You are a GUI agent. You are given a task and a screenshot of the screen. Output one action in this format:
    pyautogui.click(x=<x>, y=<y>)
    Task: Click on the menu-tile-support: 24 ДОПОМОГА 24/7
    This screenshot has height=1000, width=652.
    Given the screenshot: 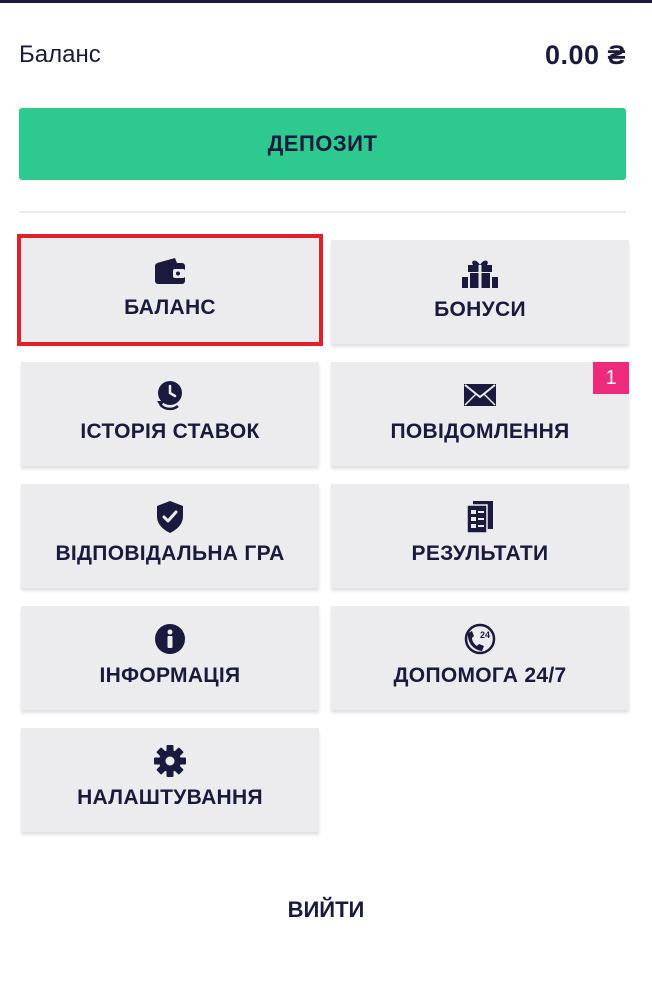 What is the action you would take?
    pyautogui.click(x=480, y=658)
    